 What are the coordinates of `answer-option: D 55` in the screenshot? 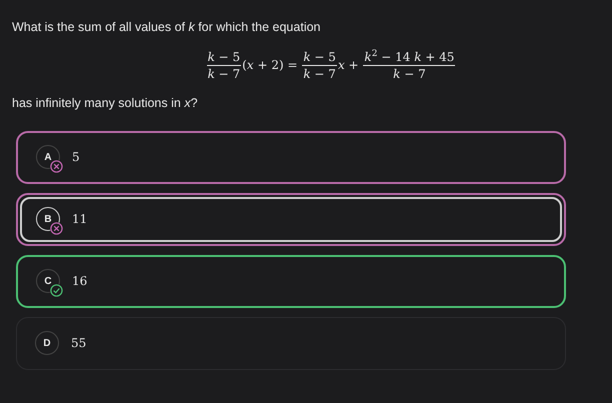 It's located at (291, 343).